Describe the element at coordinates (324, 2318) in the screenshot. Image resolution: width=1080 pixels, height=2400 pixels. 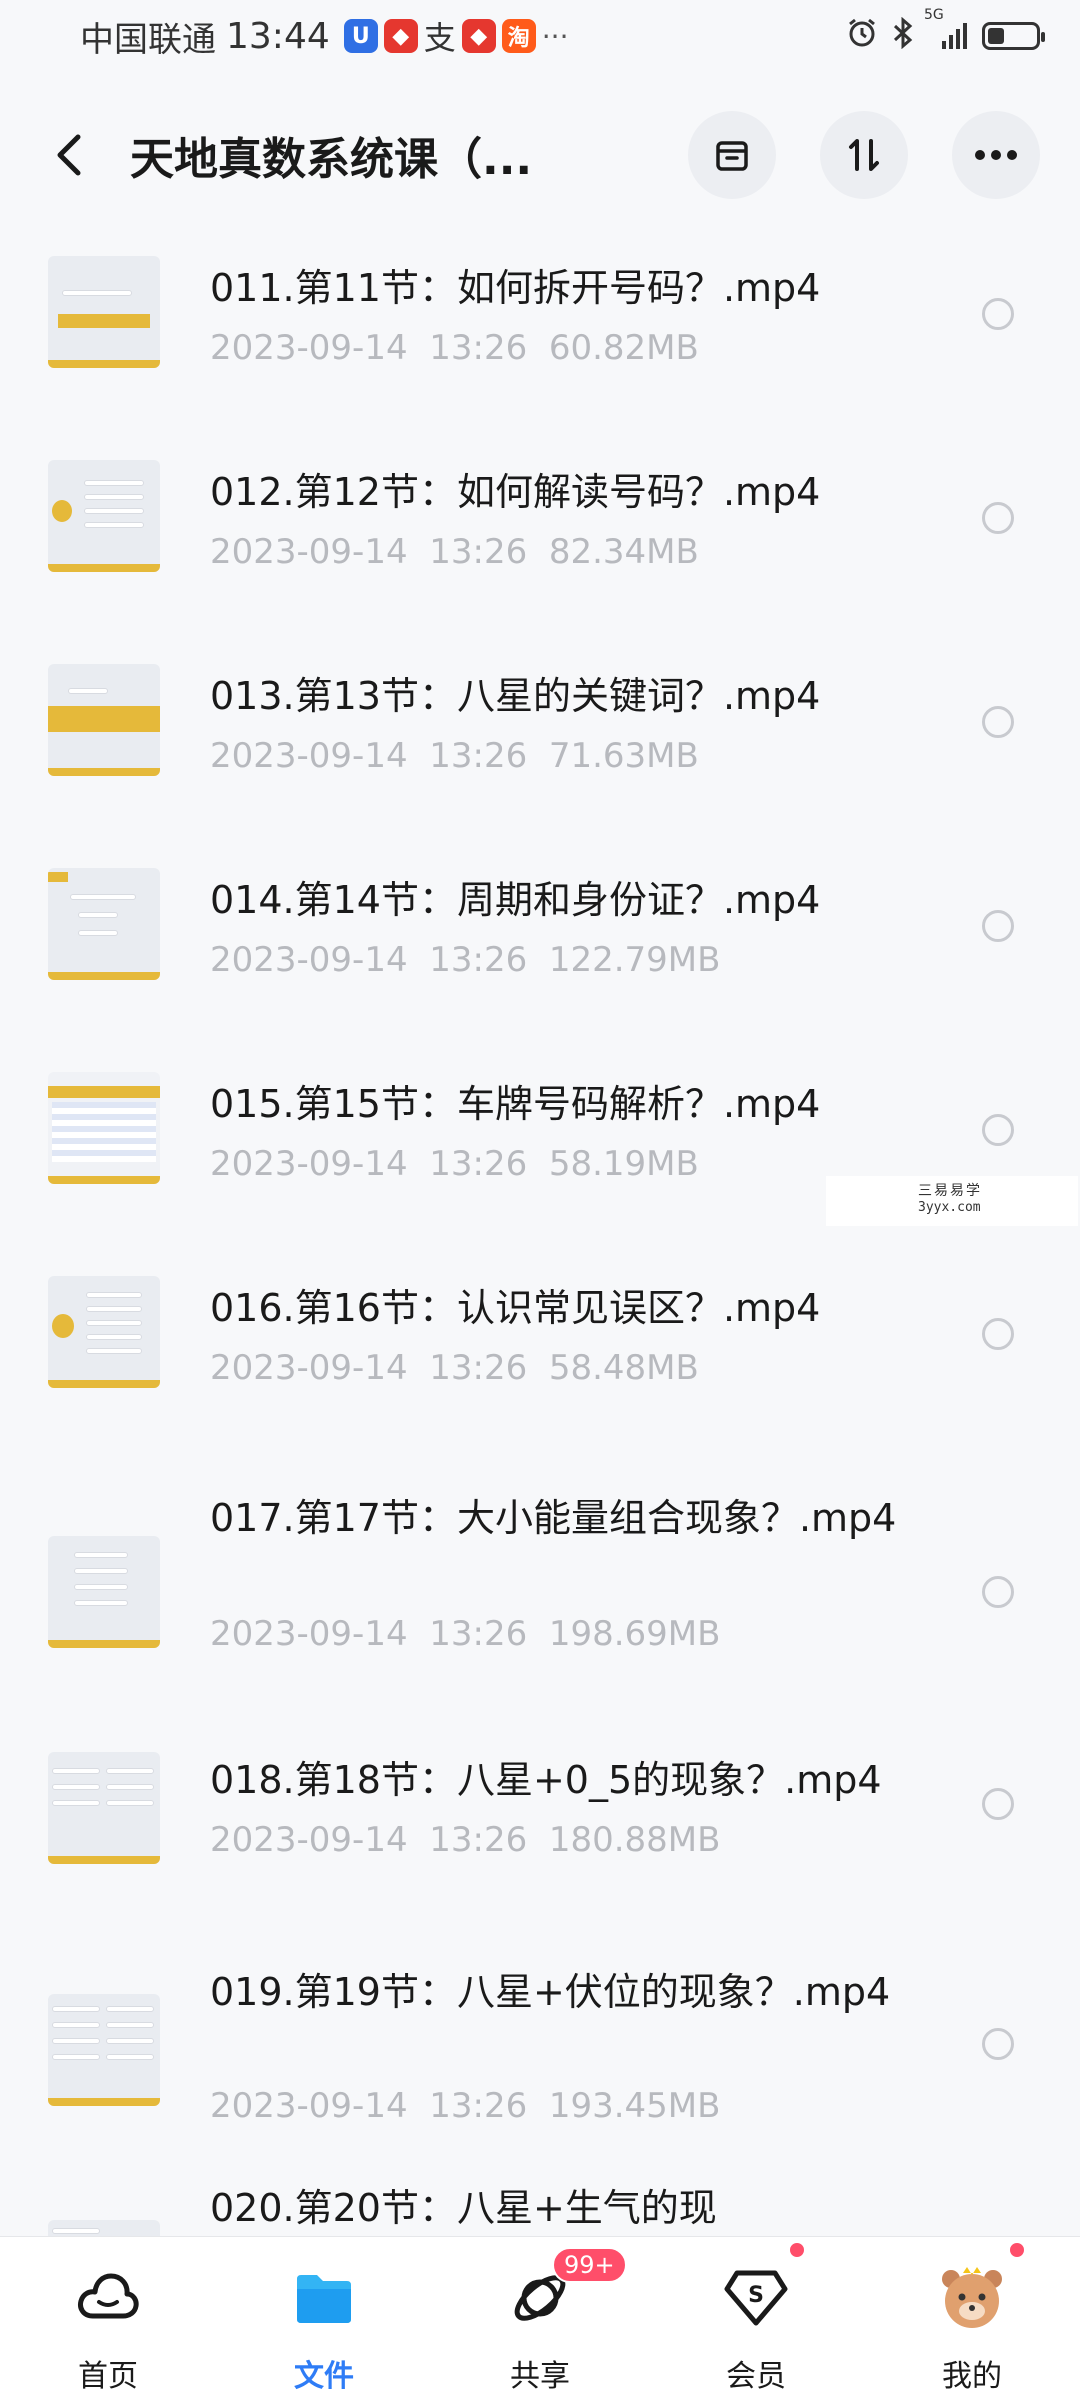
I see `nav-files: 文件` at that location.